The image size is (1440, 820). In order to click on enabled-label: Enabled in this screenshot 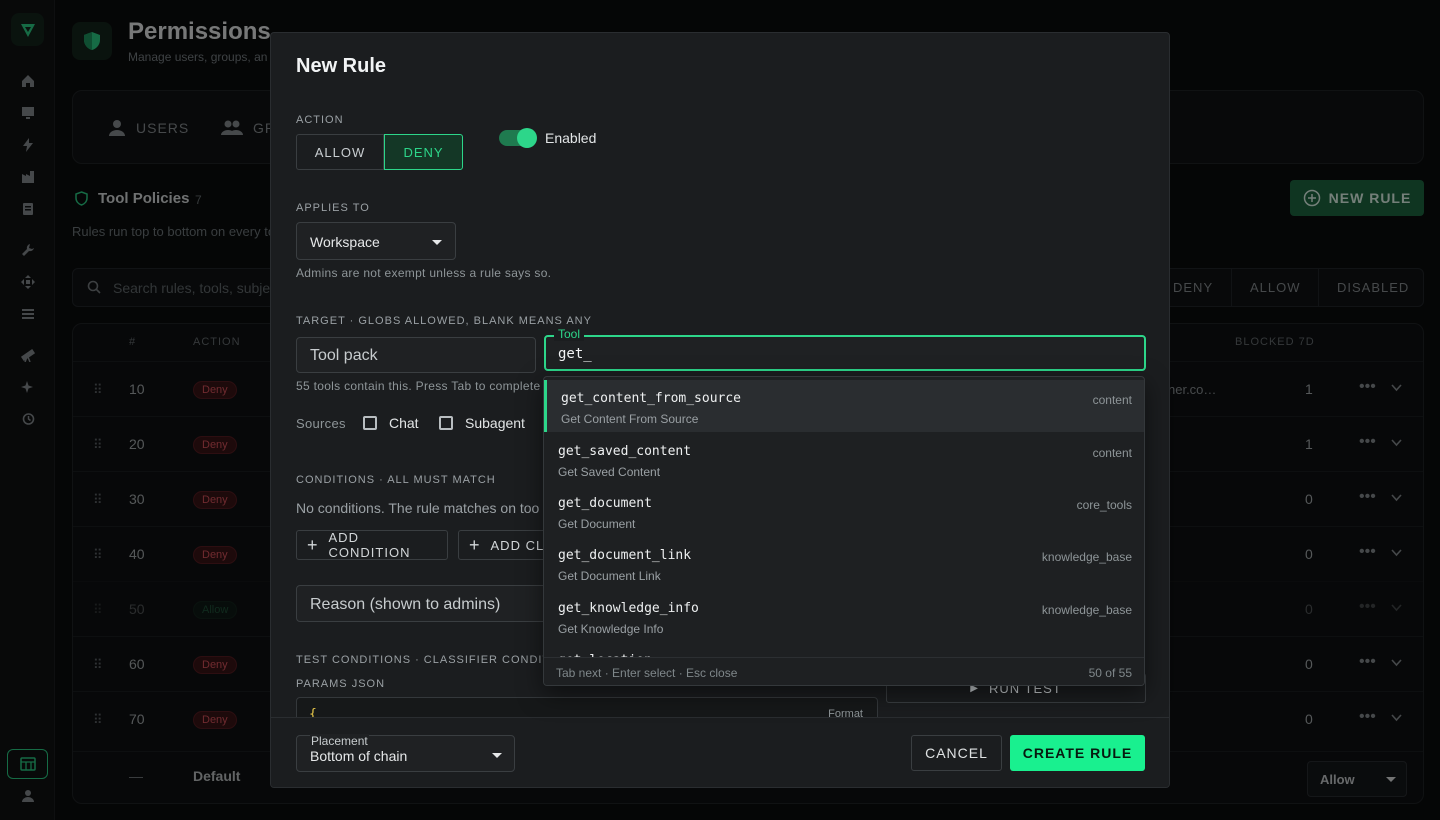, I will do `click(571, 138)`.